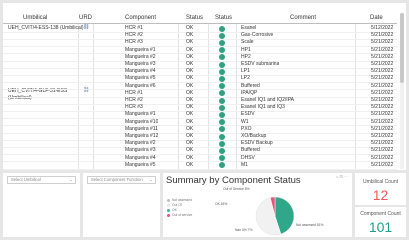 The image size is (409, 240). Describe the element at coordinates (248, 157) in the screenshot. I see `cell-comment: DHSV` at that location.